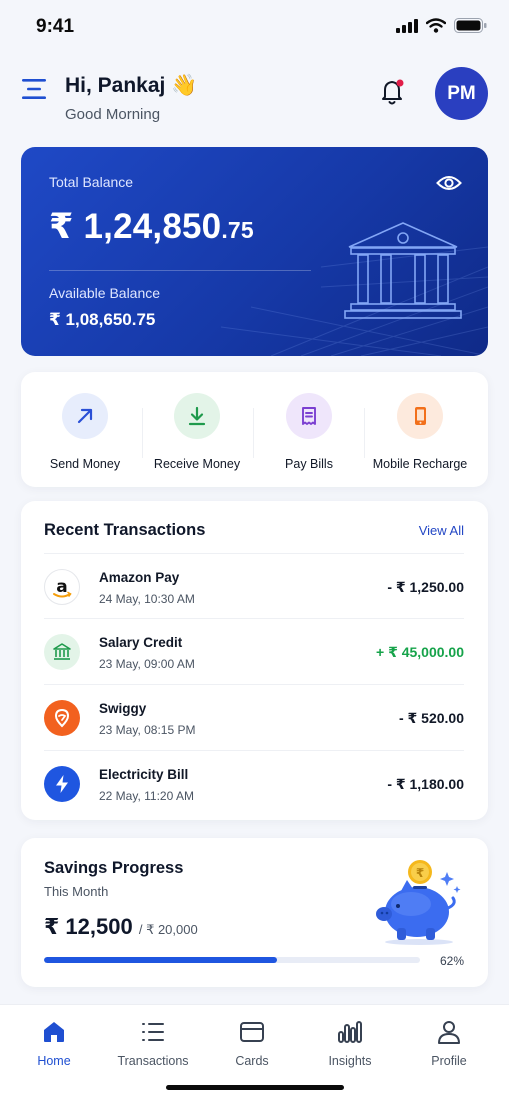 Image resolution: width=509 pixels, height=1100 pixels. Describe the element at coordinates (180, 270) in the screenshot. I see `balance-divider` at that location.